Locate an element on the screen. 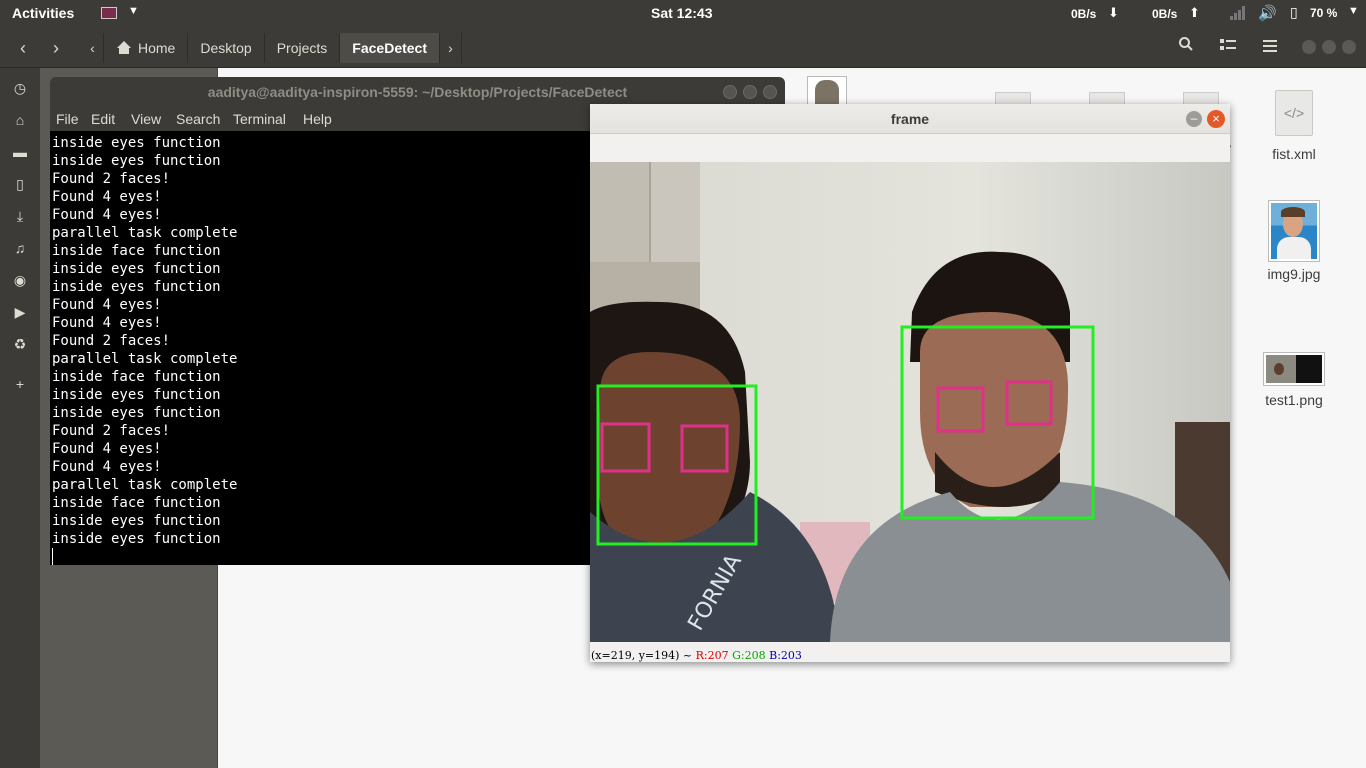 This screenshot has width=1366, height=768. search-button is located at coordinates (1186, 48).